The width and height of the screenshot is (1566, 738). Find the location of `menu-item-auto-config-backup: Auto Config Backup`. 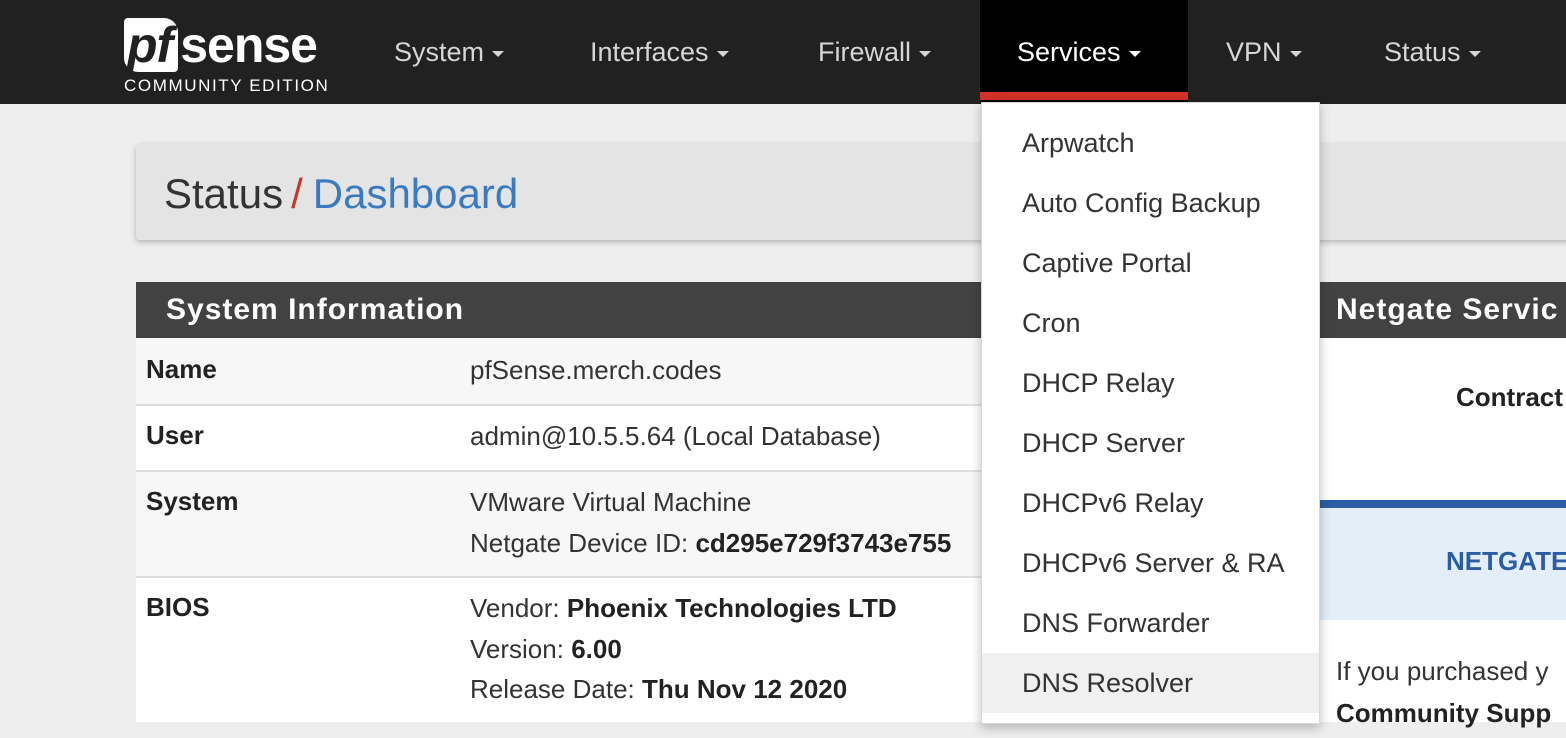

menu-item-auto-config-backup: Auto Config Backup is located at coordinates (1150, 203).